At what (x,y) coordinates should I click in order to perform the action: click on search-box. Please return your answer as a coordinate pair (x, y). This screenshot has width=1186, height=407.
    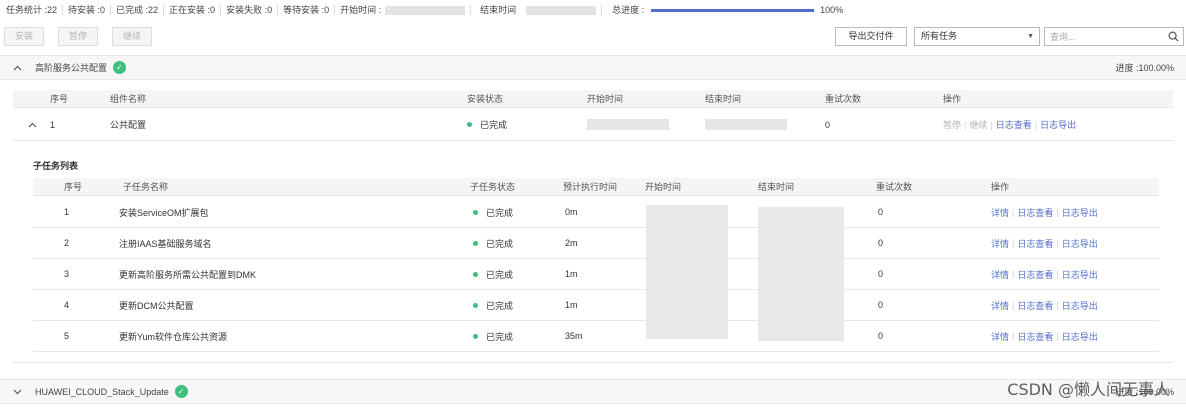
    Looking at the image, I should click on (1114, 36).